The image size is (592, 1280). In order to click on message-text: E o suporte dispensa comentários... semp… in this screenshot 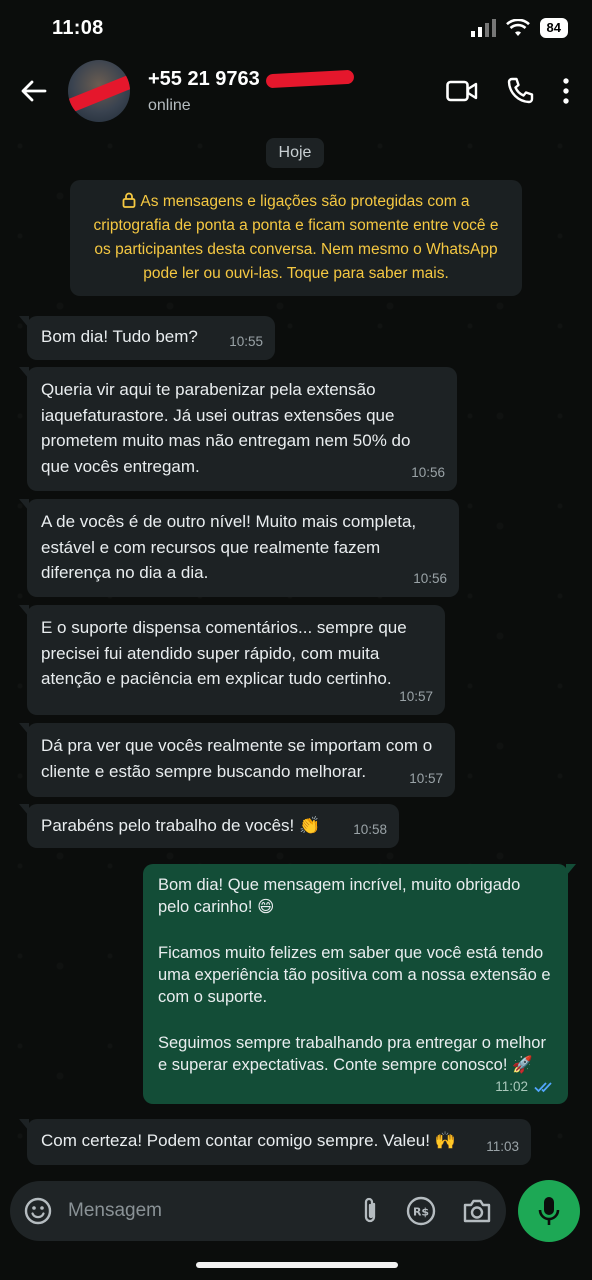, I will do `click(224, 653)`.